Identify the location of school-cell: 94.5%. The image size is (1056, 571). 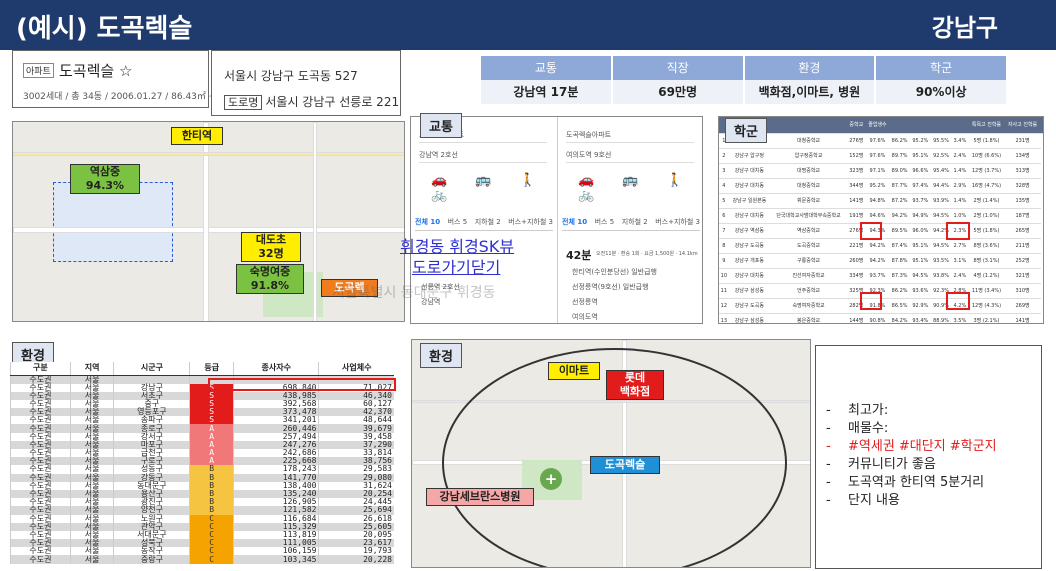
(920, 276).